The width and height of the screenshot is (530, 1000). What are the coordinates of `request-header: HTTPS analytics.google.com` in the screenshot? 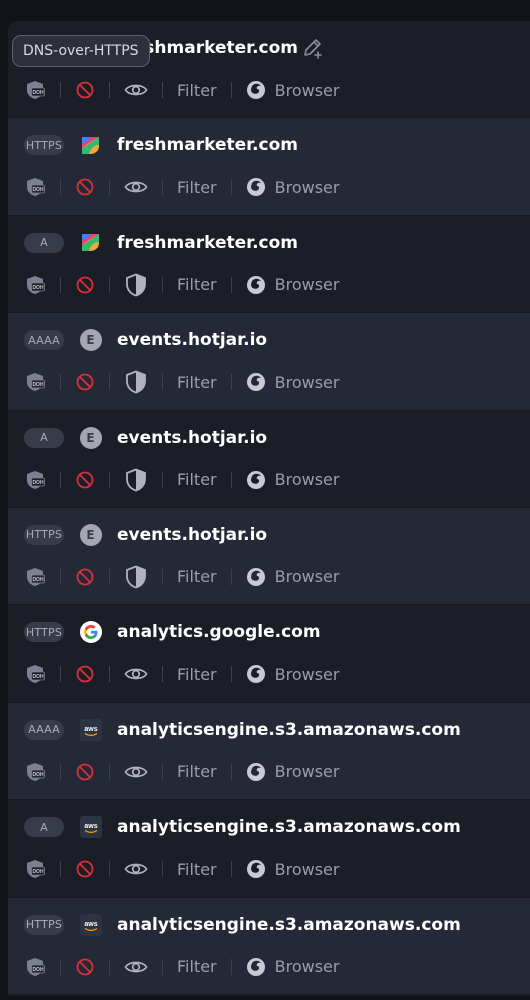 It's located at (172, 632).